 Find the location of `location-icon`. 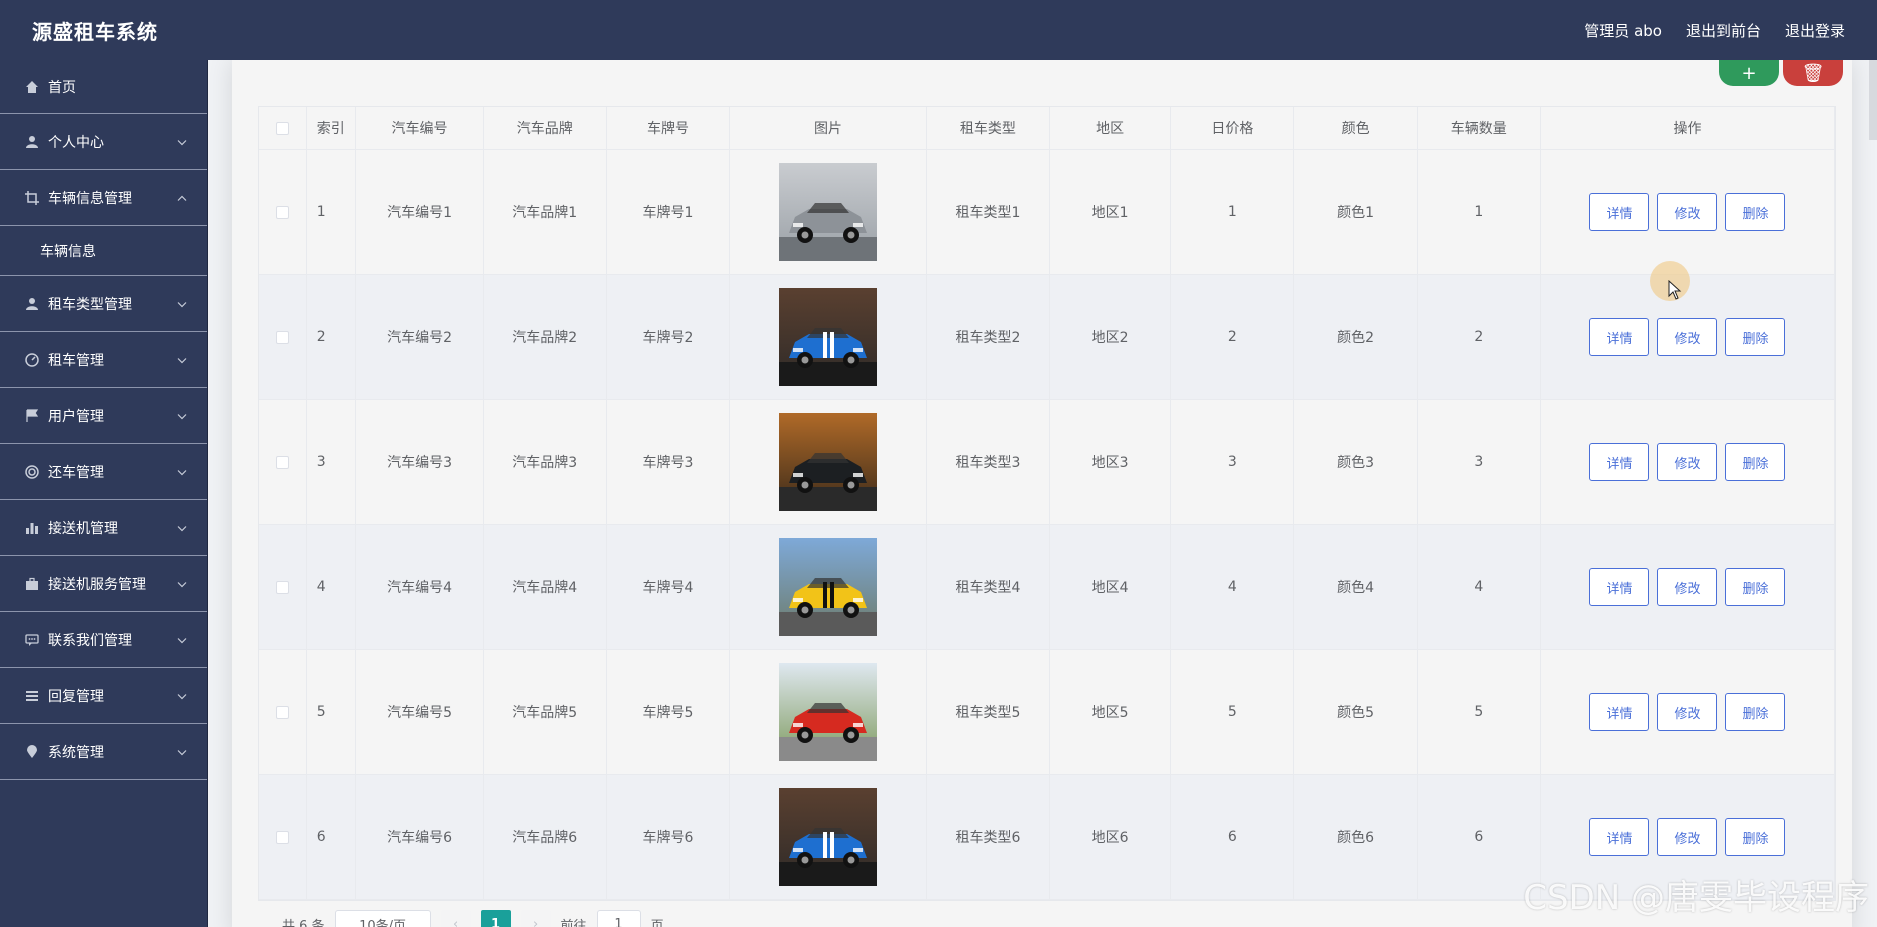

location-icon is located at coordinates (32, 752).